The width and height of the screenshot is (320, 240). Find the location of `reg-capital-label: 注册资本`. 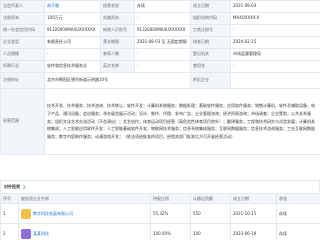

reg-capital-label: 注册资本 is located at coordinates (22, 18).